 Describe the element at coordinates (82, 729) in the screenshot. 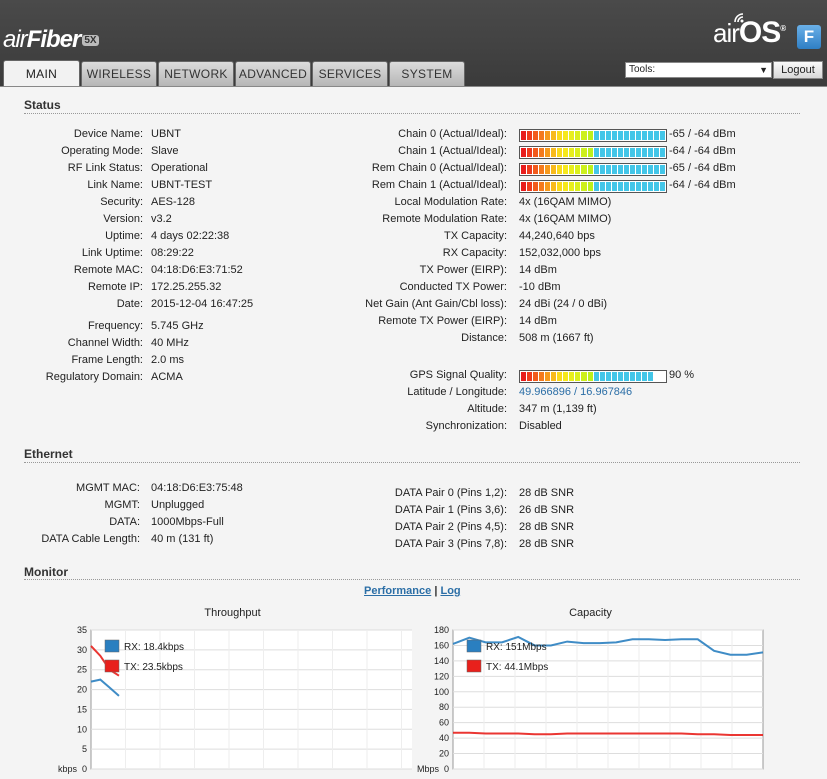

I see `y-tick-label: 10` at that location.